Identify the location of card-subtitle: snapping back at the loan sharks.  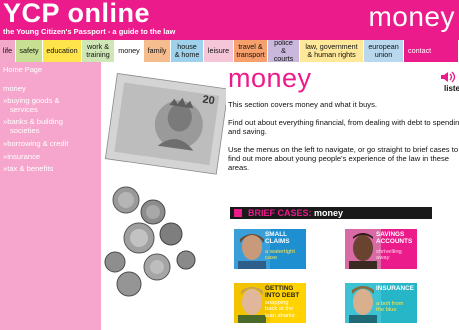
(284, 309).